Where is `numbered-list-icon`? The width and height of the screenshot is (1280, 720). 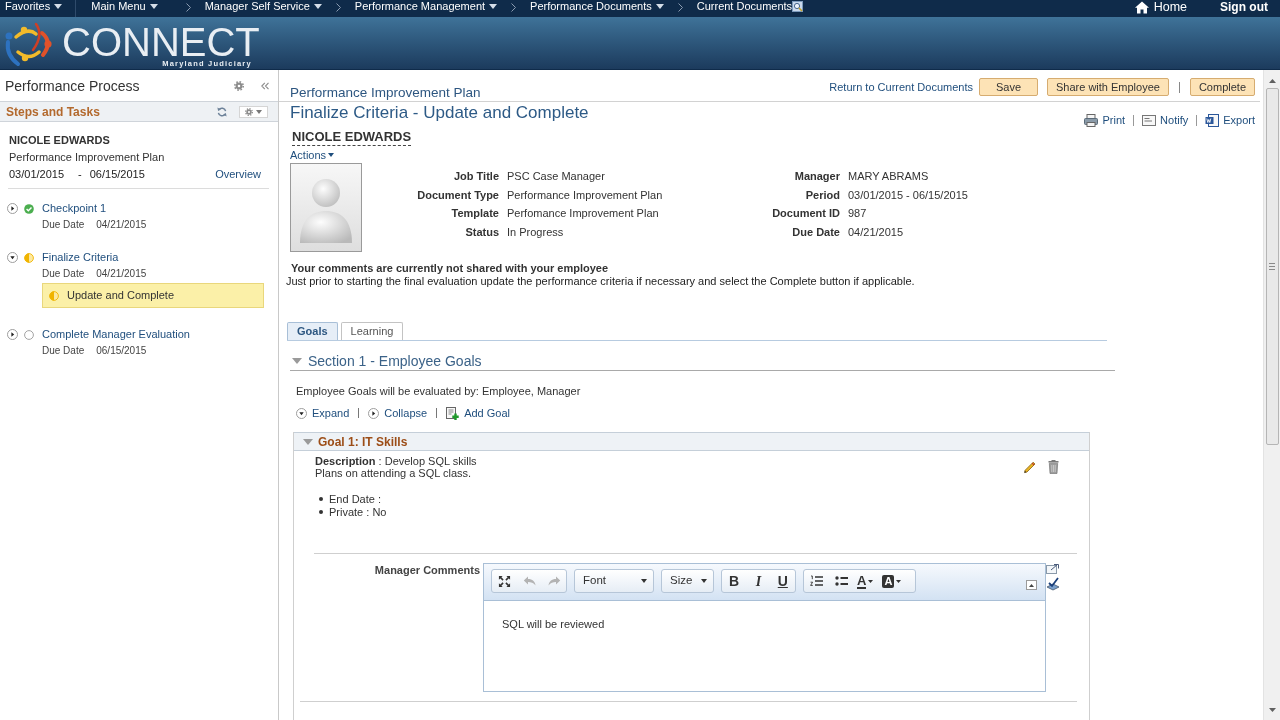 numbered-list-icon is located at coordinates (816, 581).